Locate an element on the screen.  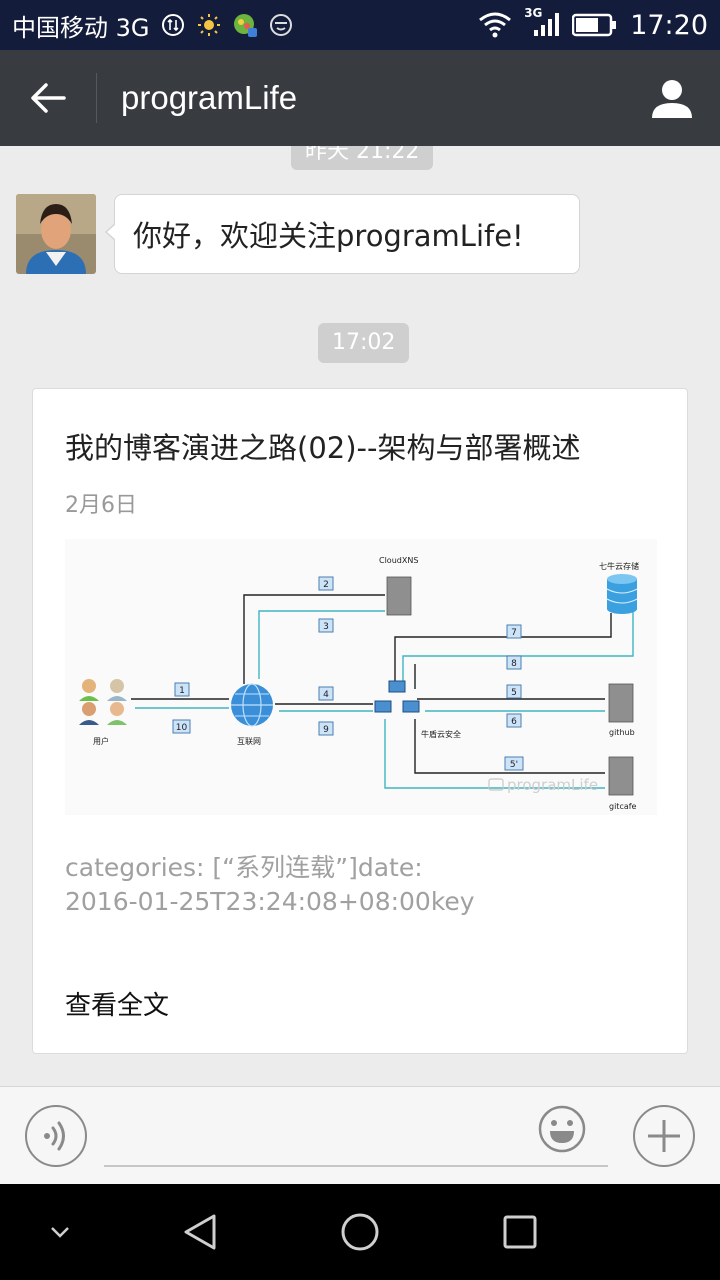
diagram-step-4: 4 is located at coordinates (326, 695).